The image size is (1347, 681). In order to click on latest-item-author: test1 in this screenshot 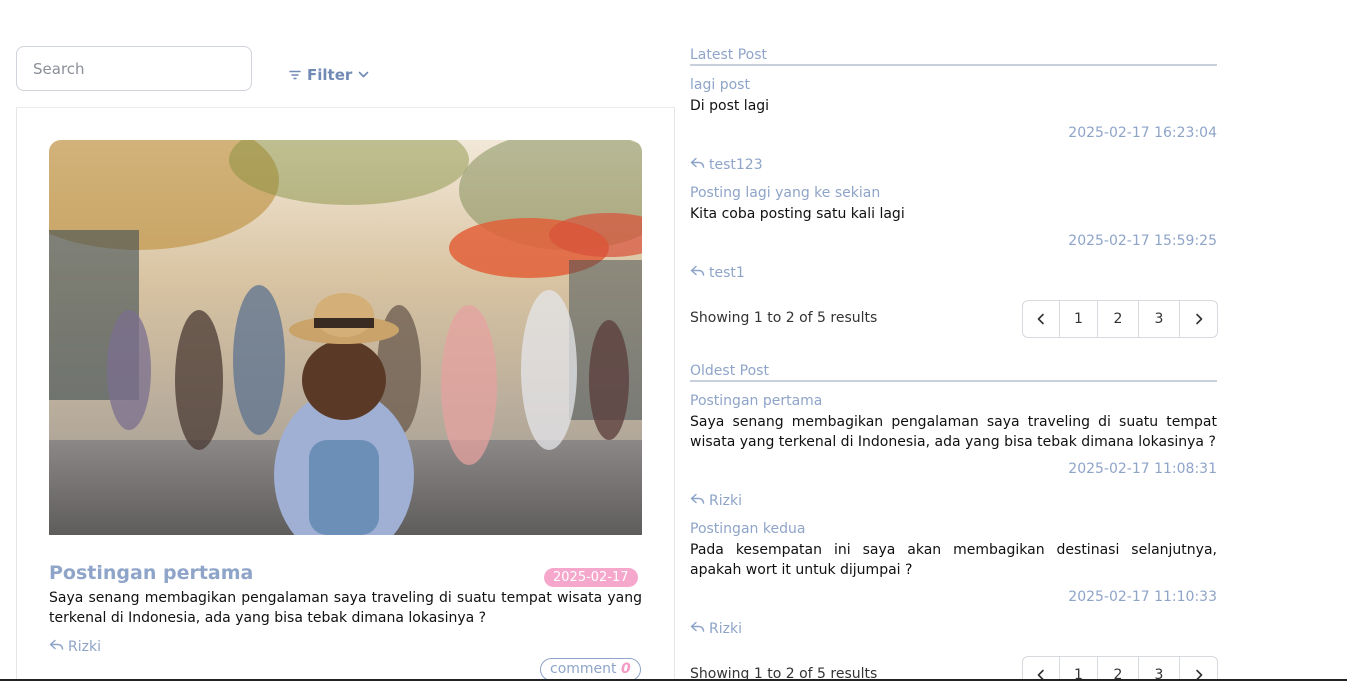, I will do `click(717, 273)`.